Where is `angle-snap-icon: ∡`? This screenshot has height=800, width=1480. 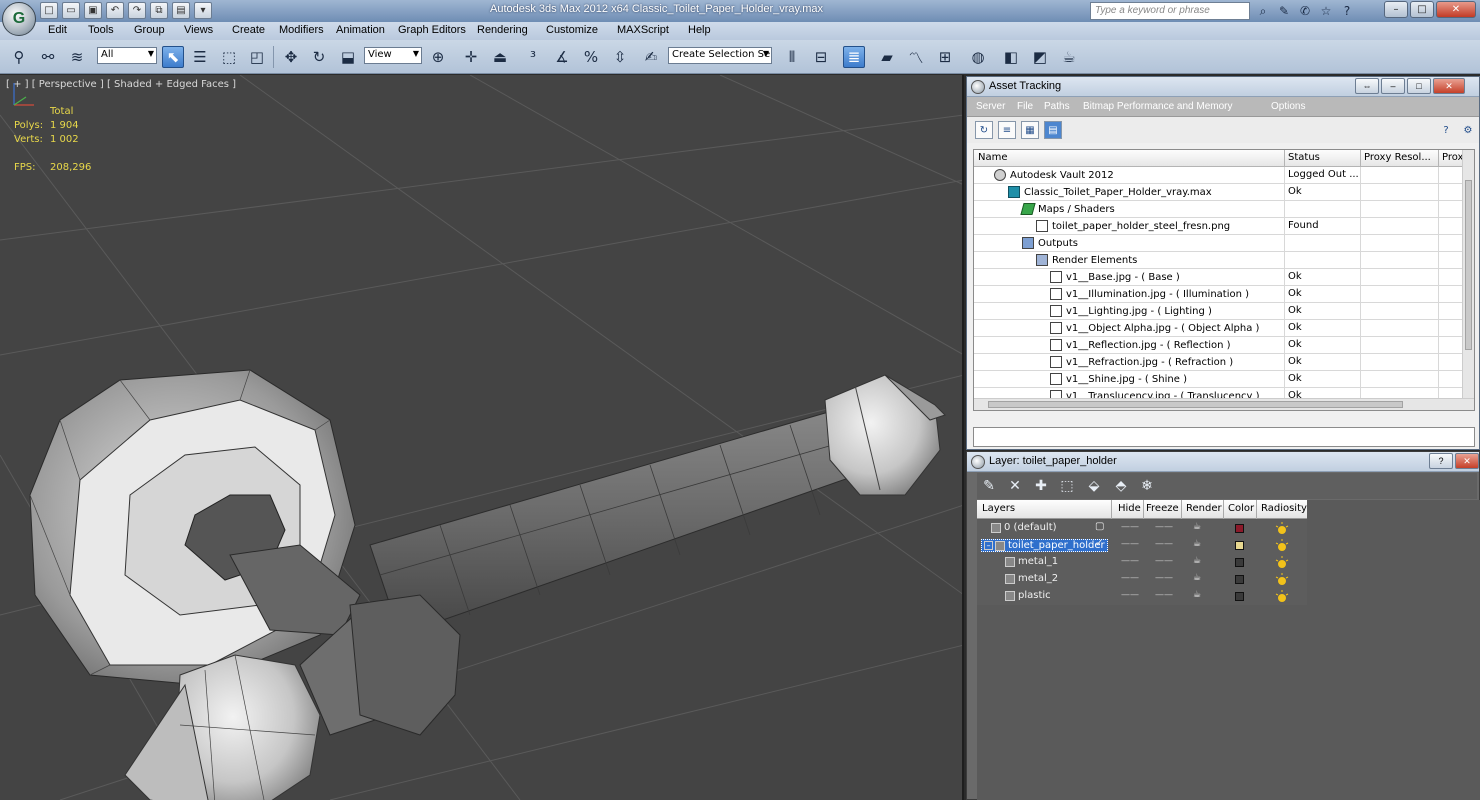 angle-snap-icon: ∡ is located at coordinates (562, 57).